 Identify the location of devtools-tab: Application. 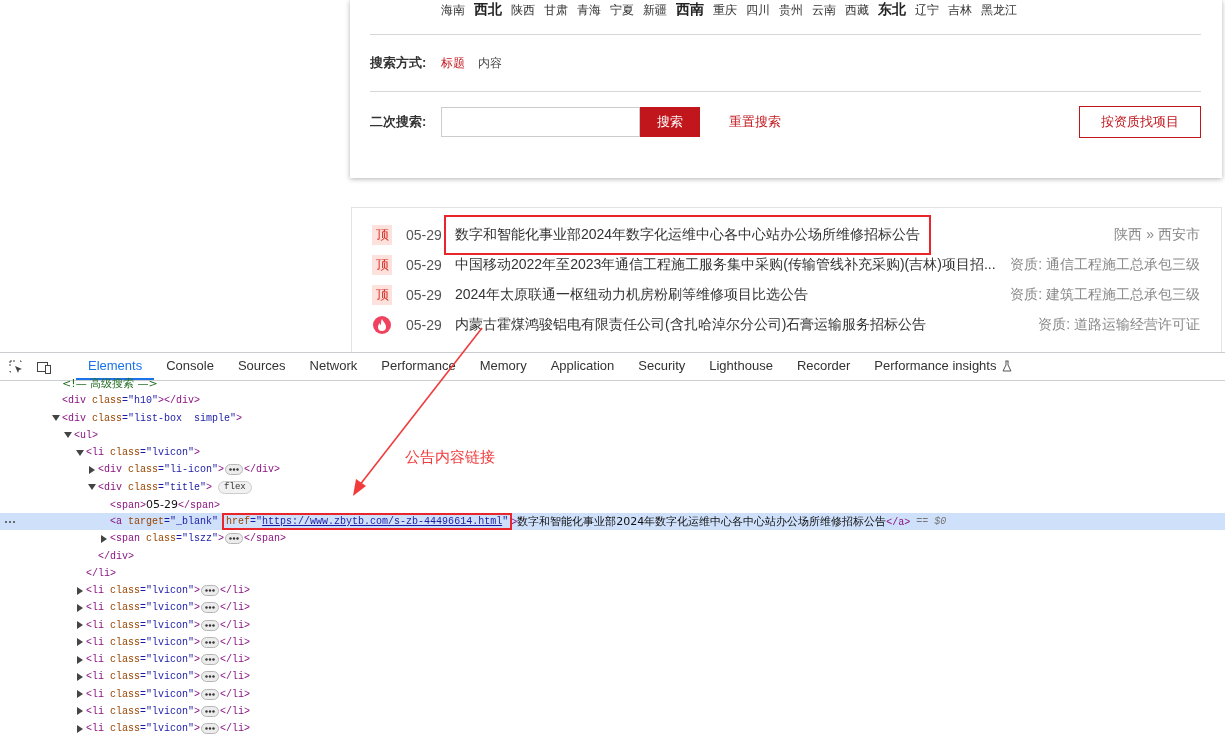
(582, 366).